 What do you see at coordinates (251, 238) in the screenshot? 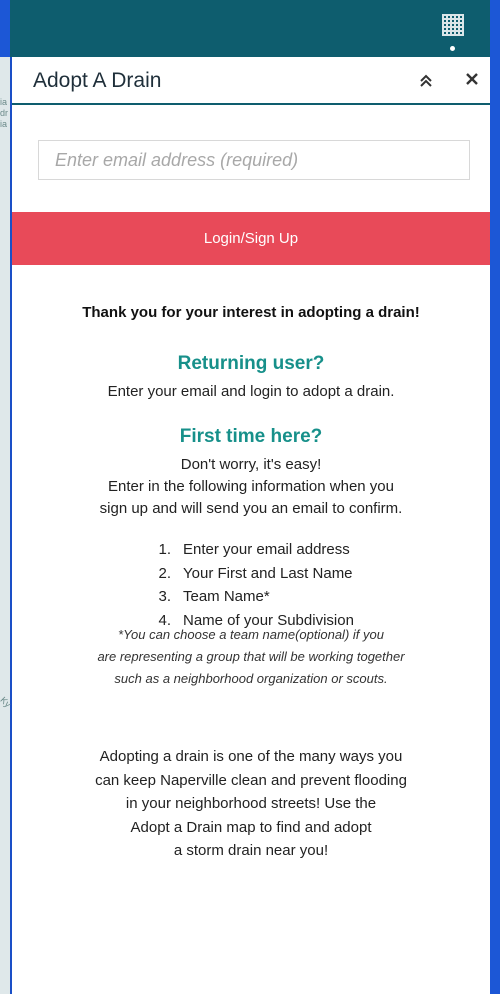
I see `login-signup-button: Login/Sign Up` at bounding box center [251, 238].